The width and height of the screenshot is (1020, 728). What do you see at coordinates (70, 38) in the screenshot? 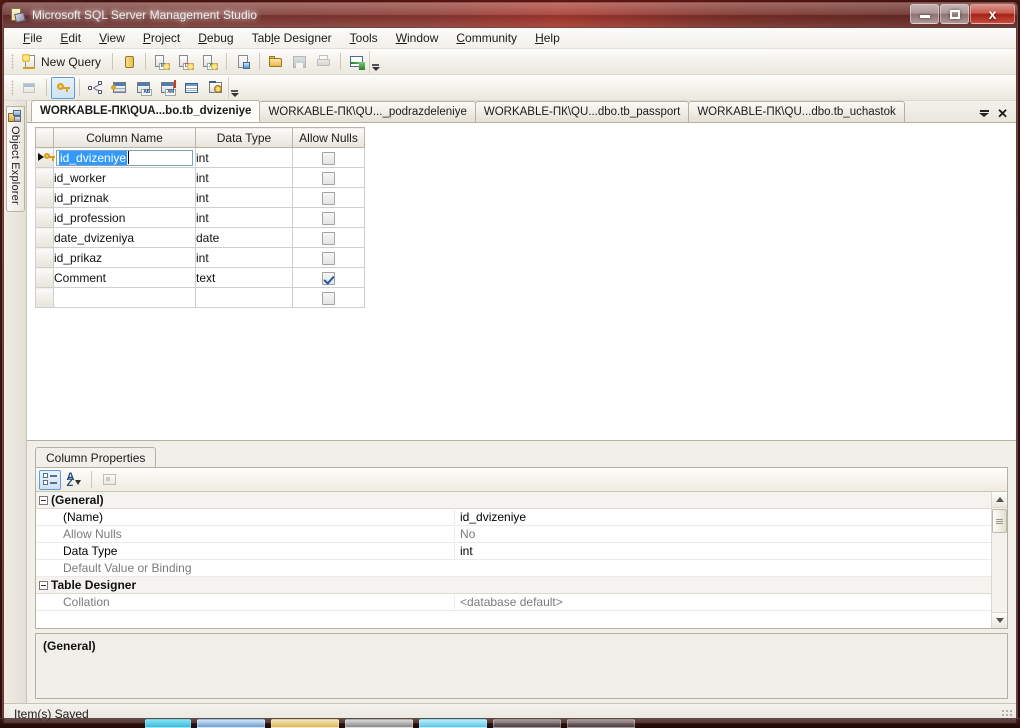
I see `menu-item-edit: Edit` at bounding box center [70, 38].